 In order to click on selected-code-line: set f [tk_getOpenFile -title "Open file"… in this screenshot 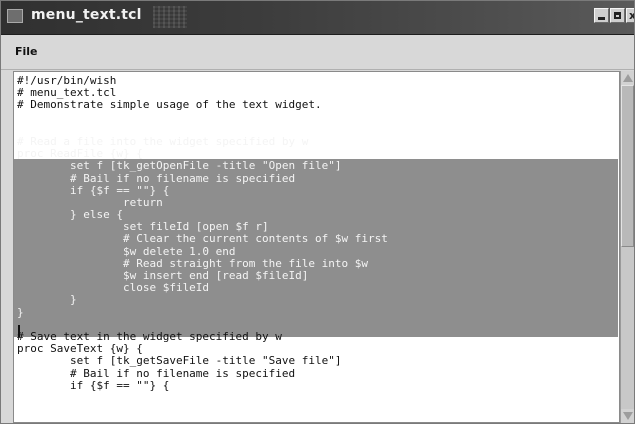, I will do `click(179, 166)`.